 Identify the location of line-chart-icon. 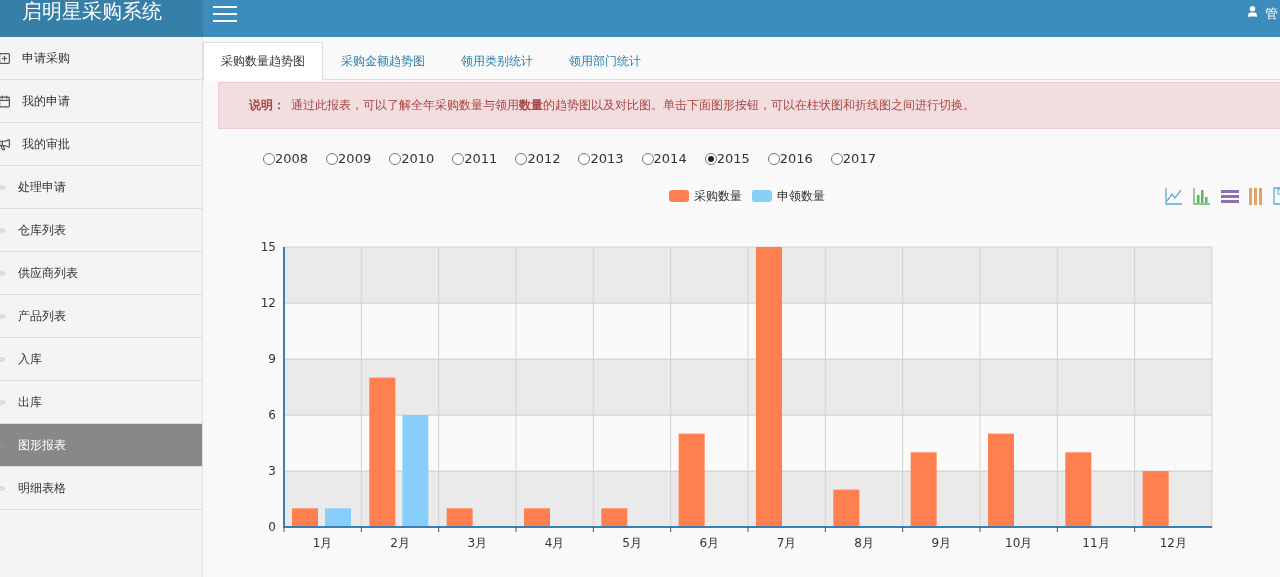
(1174, 196).